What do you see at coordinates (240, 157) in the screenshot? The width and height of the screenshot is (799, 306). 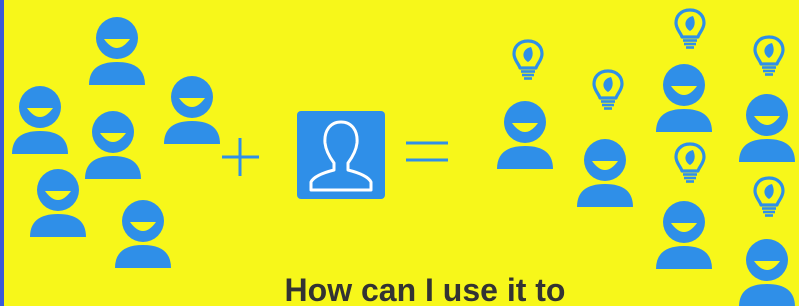 I see `plus-icon` at bounding box center [240, 157].